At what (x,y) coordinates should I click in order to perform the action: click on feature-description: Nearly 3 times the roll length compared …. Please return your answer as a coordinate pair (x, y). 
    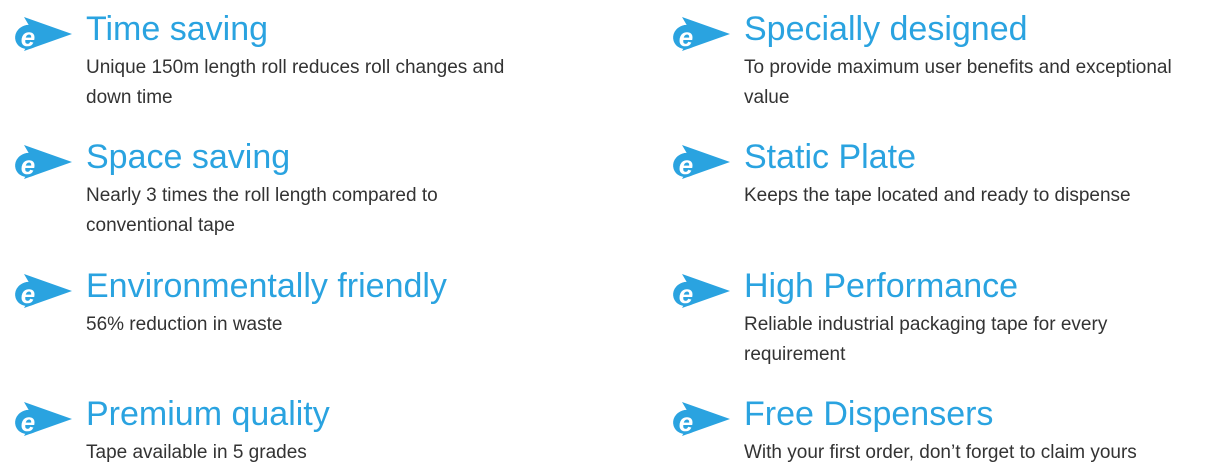
    Looking at the image, I should click on (262, 210).